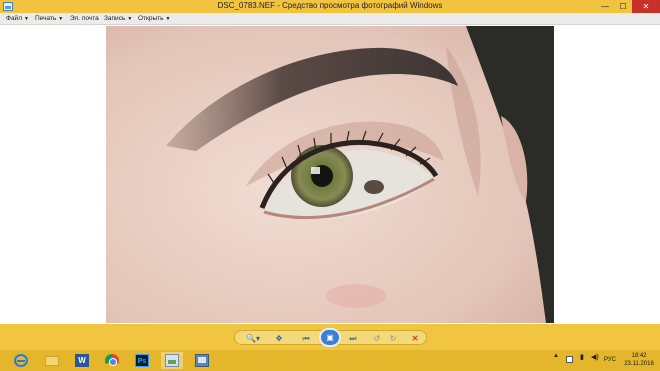 The width and height of the screenshot is (660, 371). I want to click on rotate-left-icon: ↺, so click(377, 338).